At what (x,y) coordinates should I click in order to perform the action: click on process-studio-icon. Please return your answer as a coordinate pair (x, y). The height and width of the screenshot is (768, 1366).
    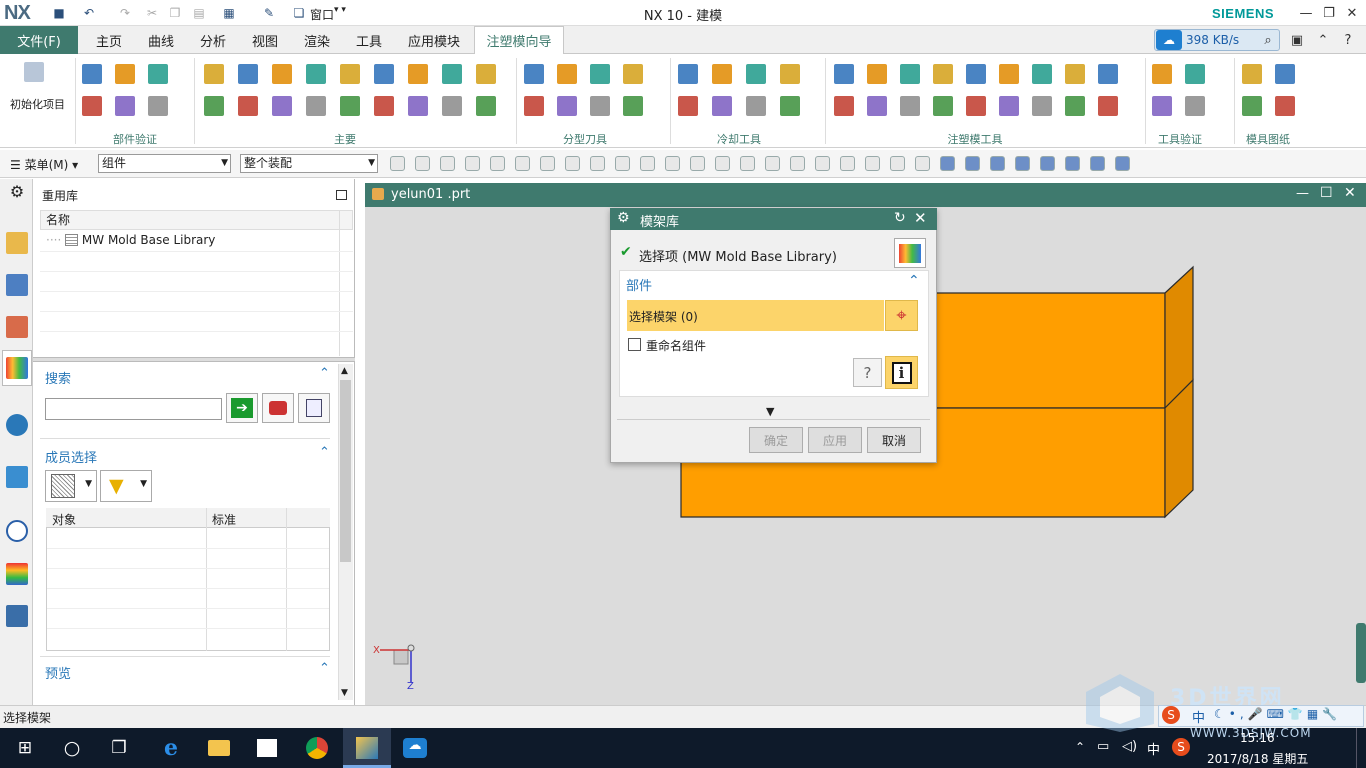
    Looking at the image, I should click on (17, 616).